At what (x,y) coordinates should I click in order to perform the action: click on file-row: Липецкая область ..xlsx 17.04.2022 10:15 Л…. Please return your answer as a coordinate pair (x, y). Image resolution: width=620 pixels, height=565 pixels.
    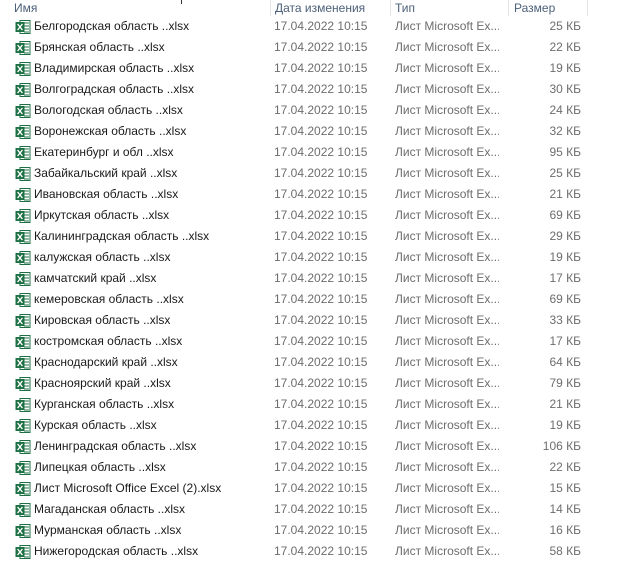
    Looking at the image, I should click on (310, 467).